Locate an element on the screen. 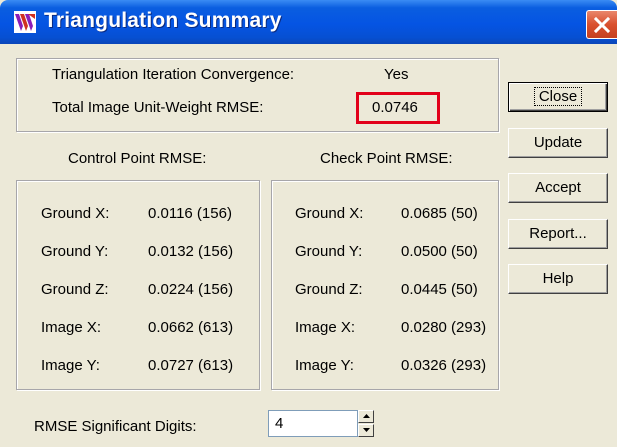 This screenshot has height=447, width=617. control-row-value: 0.0116 (156) is located at coordinates (190, 213).